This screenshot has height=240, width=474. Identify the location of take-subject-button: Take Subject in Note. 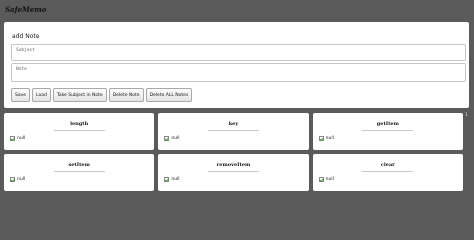
(79, 95).